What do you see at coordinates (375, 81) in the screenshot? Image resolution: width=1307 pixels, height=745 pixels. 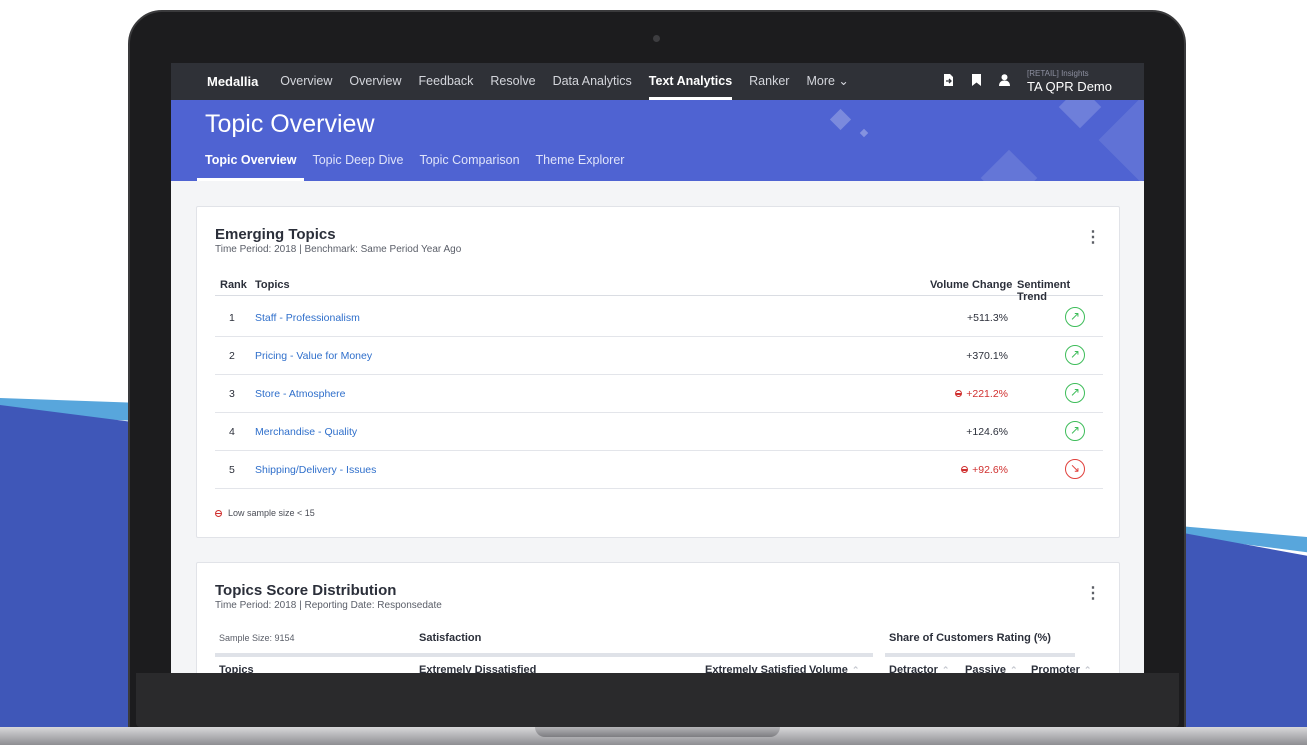 I see `nav-item-overview-2: Overview` at bounding box center [375, 81].